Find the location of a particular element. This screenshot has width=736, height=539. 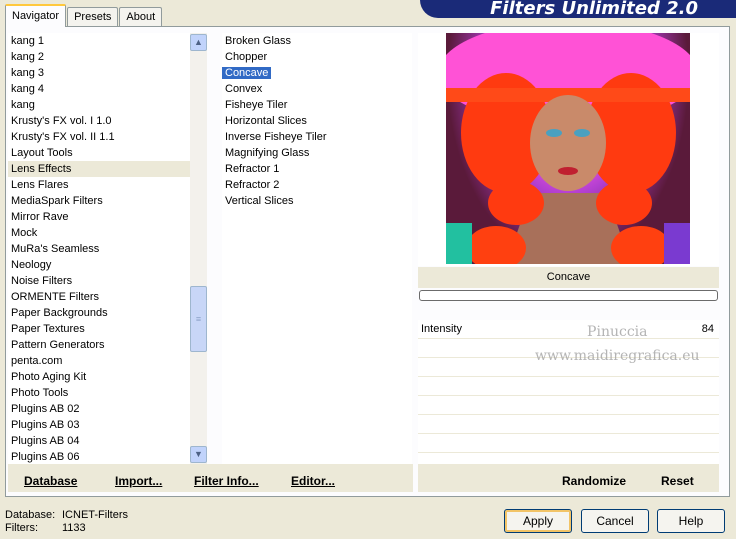

category-item-label: Krusty's FX vol. I 1.0 is located at coordinates (61, 121).